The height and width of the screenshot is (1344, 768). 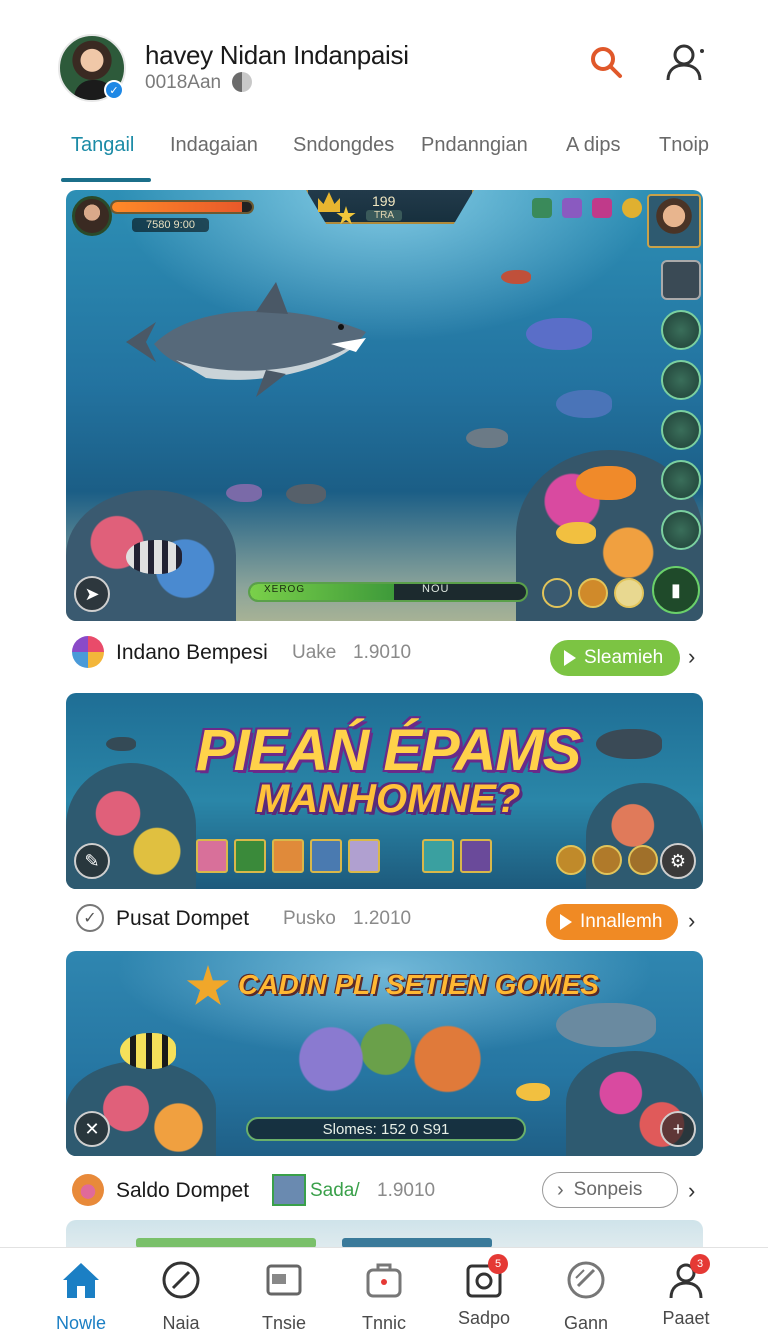 I want to click on nav-label: Sadpo, so click(x=484, y=1318).